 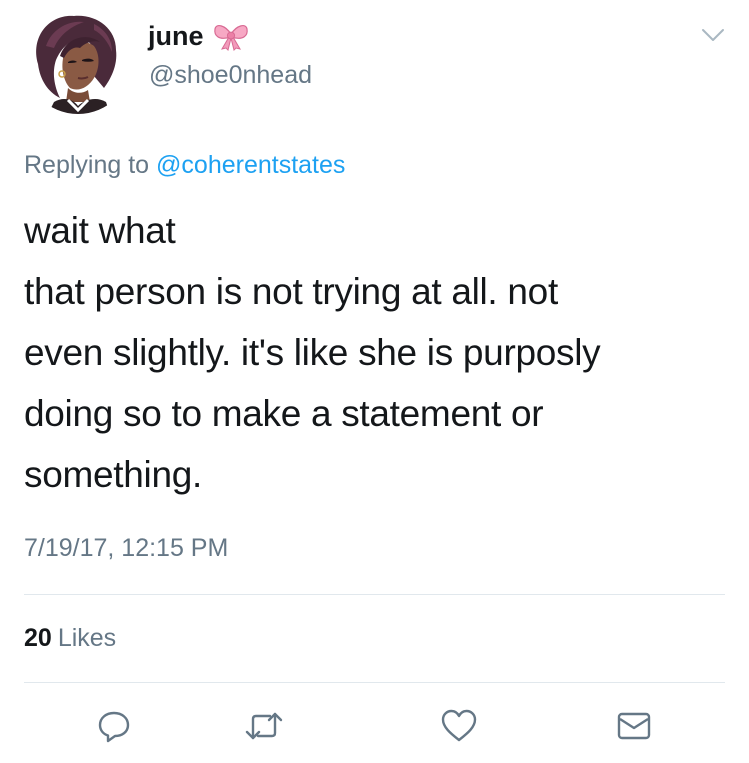 I want to click on likes-stat: 20 Likes, so click(x=70, y=638).